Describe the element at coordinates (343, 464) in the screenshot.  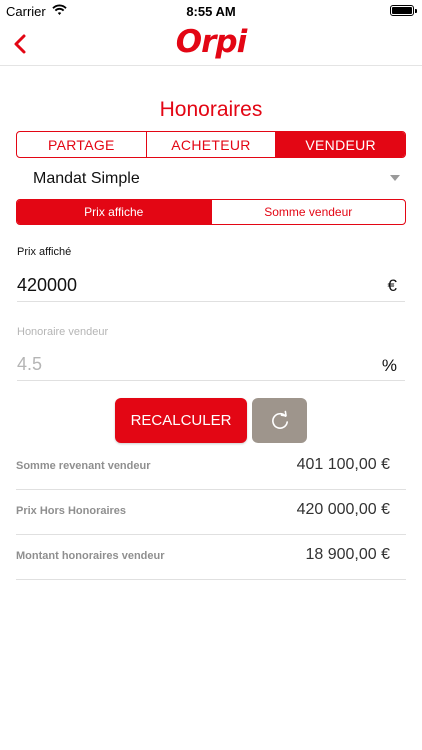
I see `result-value: 401 100,00 €` at that location.